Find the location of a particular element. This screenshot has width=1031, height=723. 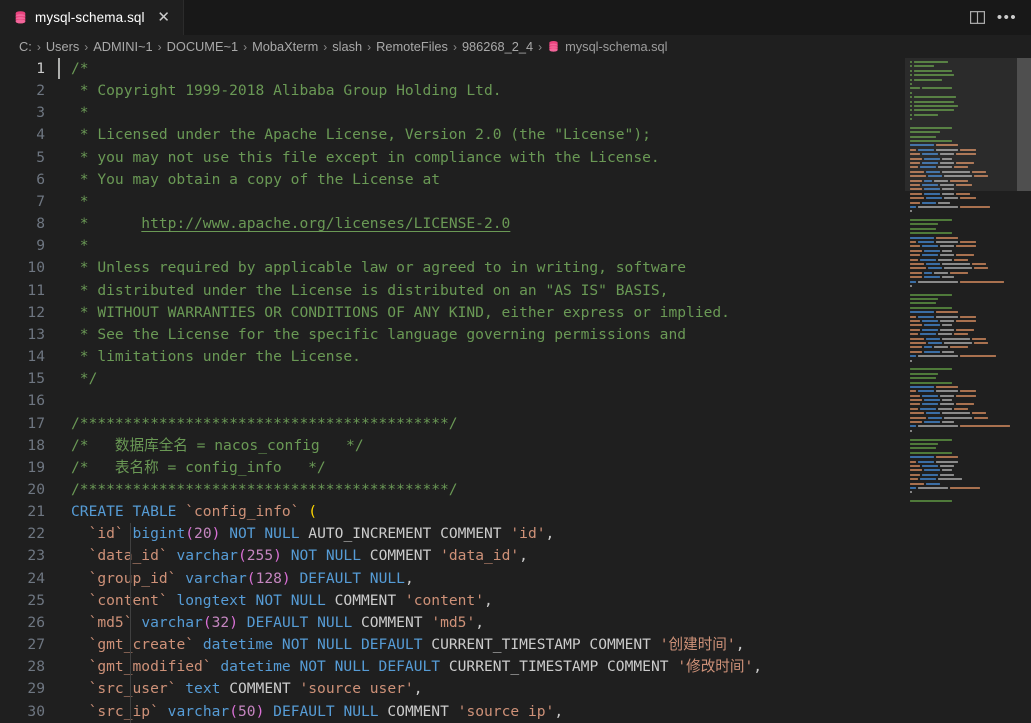

close-icon: ✕ is located at coordinates (164, 17).